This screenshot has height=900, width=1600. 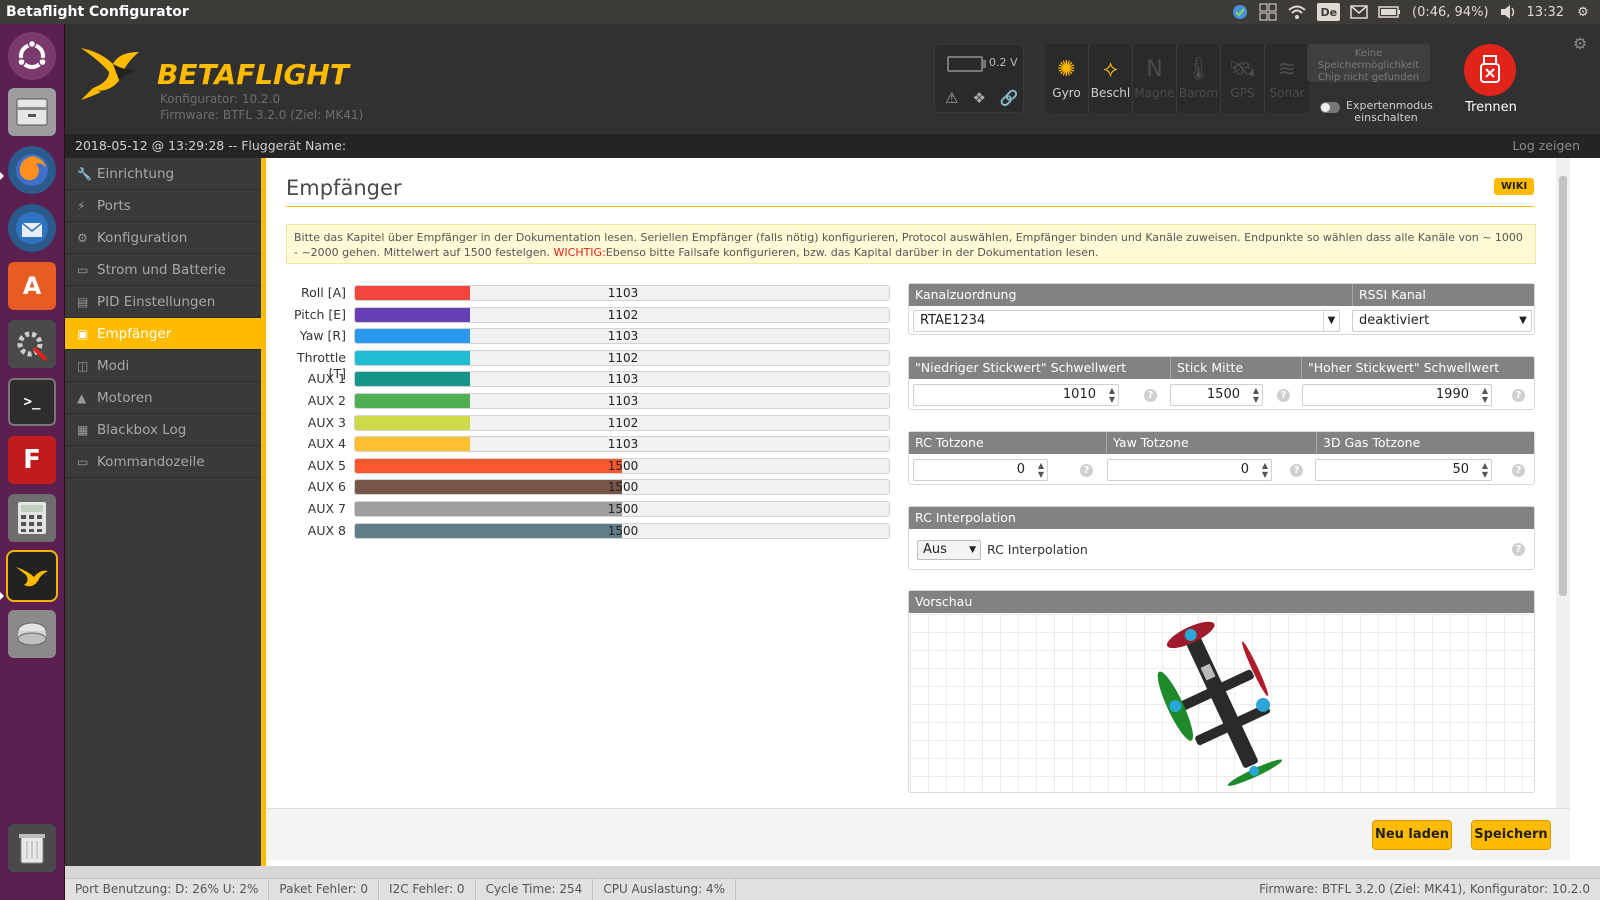 What do you see at coordinates (965, 517) in the screenshot?
I see `rc-interpolation-header: RC Interpolation` at bounding box center [965, 517].